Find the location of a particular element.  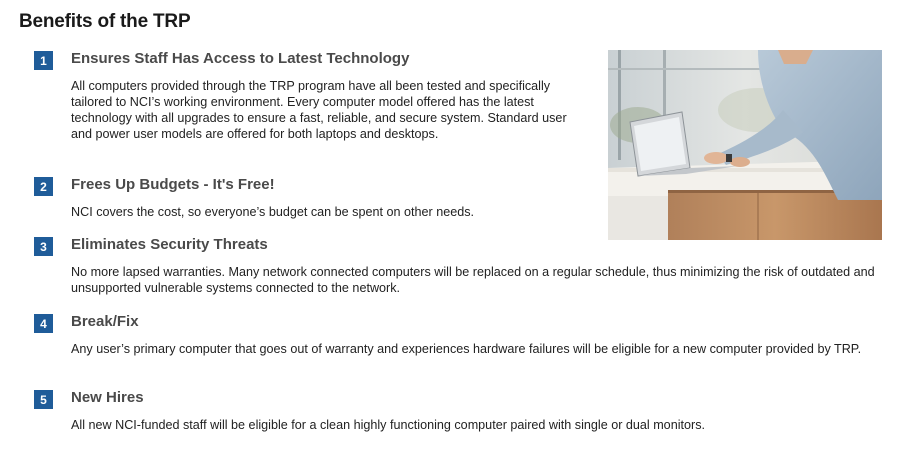

benefit-number-badge: 5 is located at coordinates (43, 399).